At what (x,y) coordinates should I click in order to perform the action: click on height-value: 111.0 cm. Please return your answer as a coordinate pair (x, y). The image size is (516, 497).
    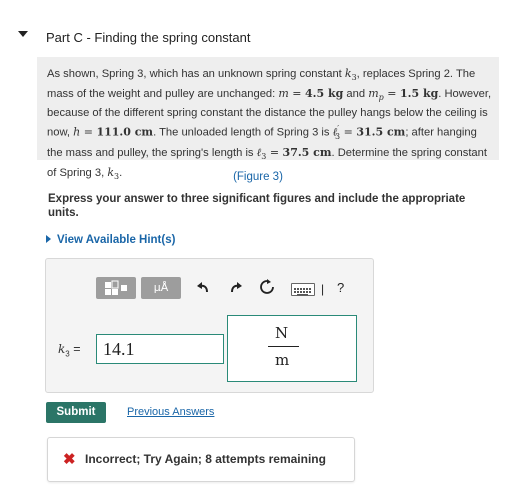
    Looking at the image, I should click on (125, 132).